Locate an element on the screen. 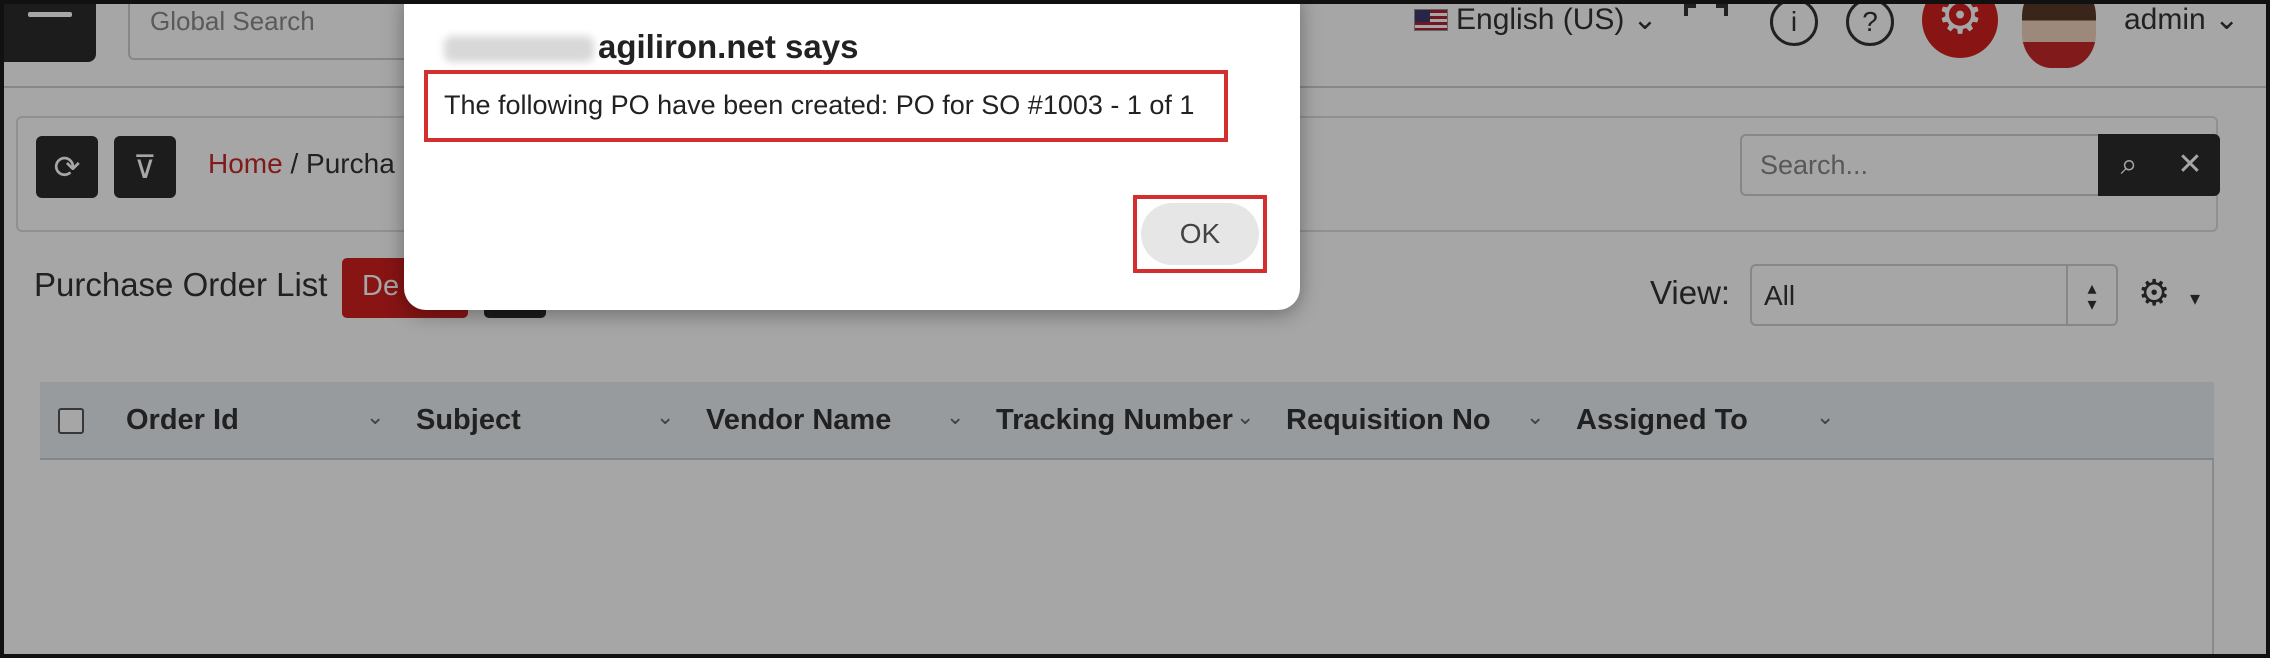 The height and width of the screenshot is (658, 2270). redacted-domain is located at coordinates (519, 49).